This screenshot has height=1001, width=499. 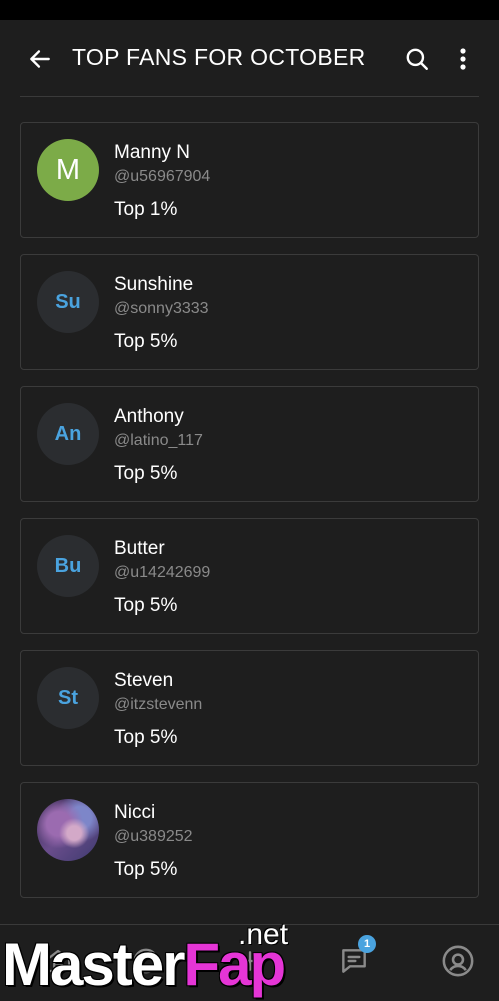 I want to click on fan-name: Manny N, so click(x=152, y=153).